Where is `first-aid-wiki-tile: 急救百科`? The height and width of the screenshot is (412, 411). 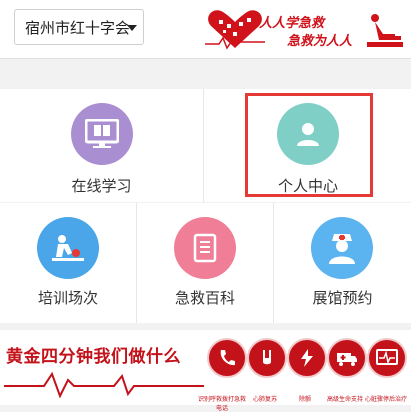
first-aid-wiki-tile: 急救百科 is located at coordinates (205, 263).